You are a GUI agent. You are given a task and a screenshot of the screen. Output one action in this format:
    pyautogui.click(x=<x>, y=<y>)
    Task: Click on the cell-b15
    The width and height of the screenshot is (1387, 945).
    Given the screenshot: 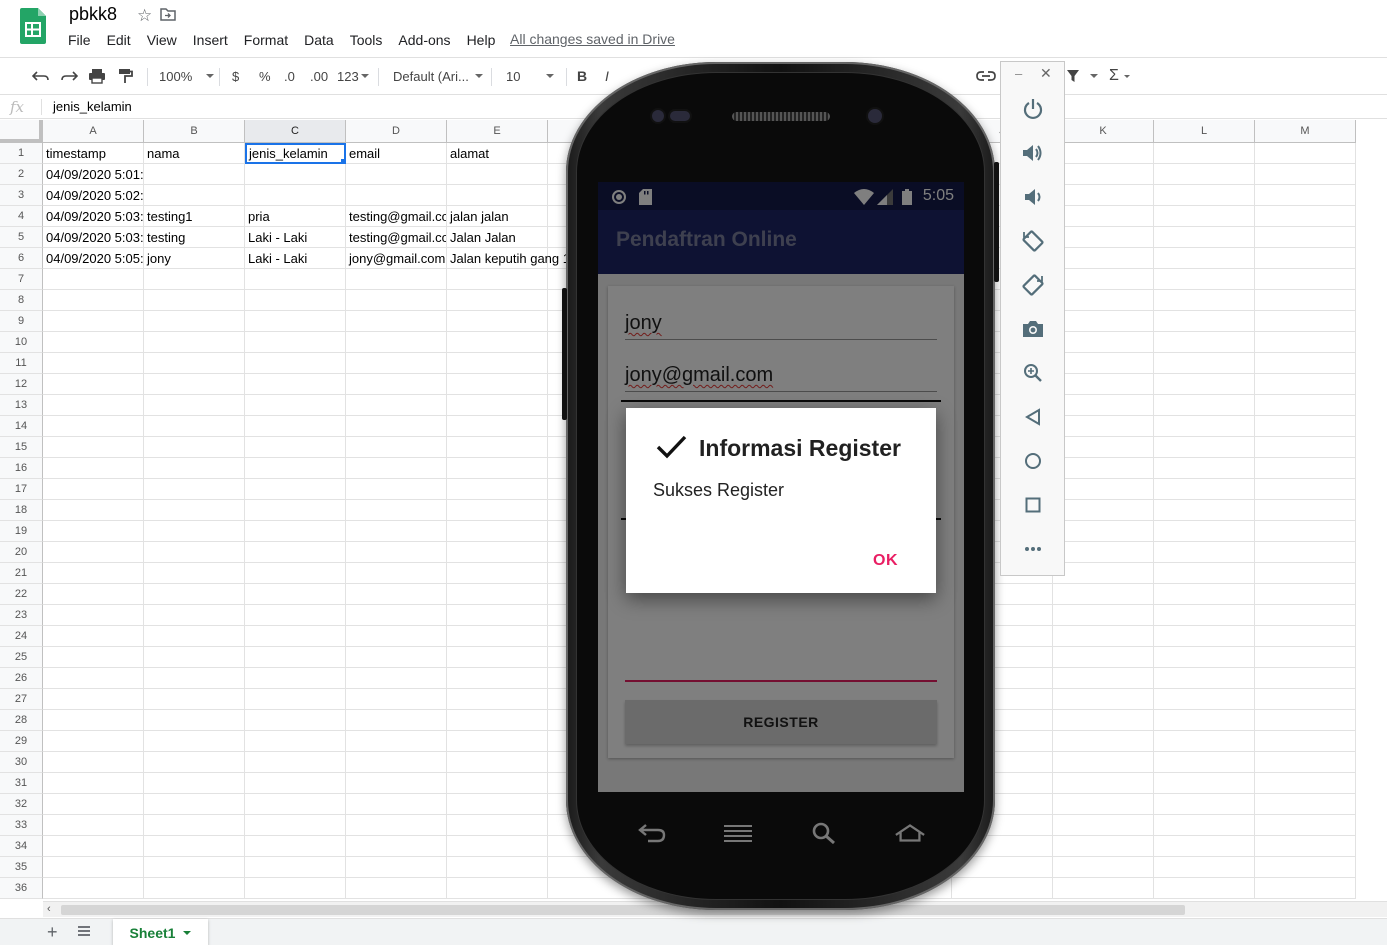 What is the action you would take?
    pyautogui.click(x=194, y=447)
    